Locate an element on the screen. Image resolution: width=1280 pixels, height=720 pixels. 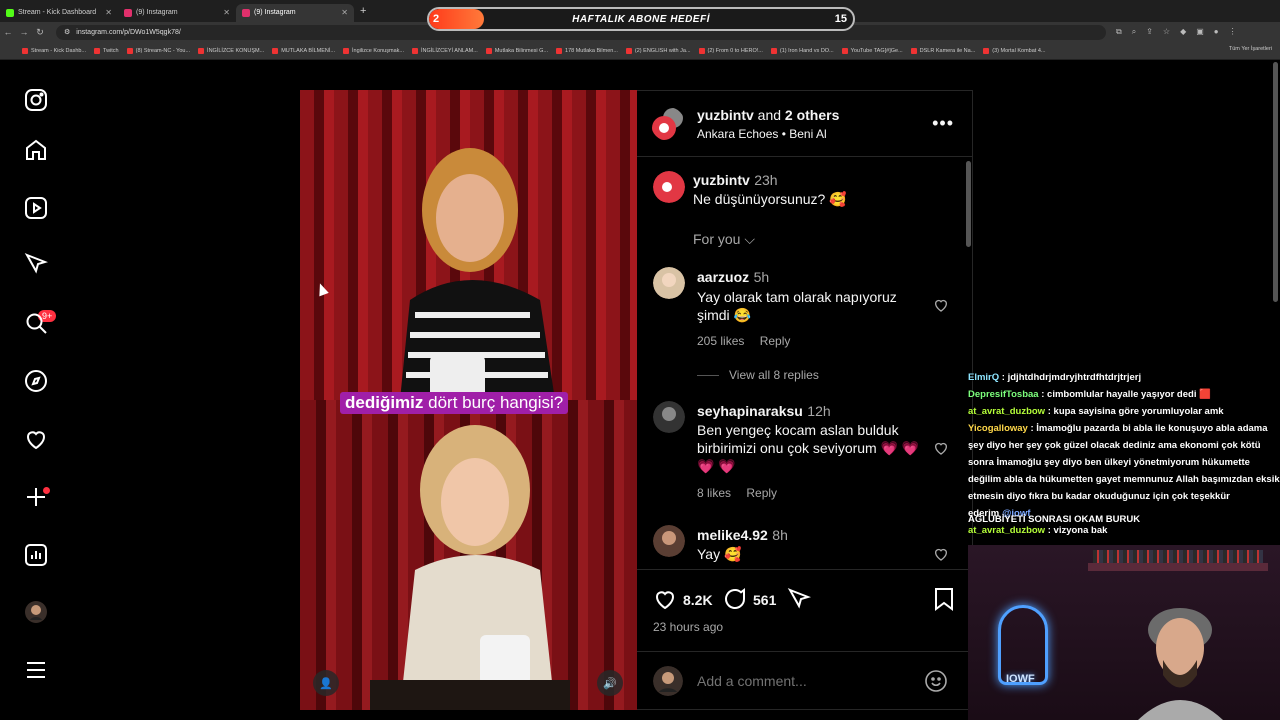
dashboard-chart-icon is located at coordinates (36, 555).